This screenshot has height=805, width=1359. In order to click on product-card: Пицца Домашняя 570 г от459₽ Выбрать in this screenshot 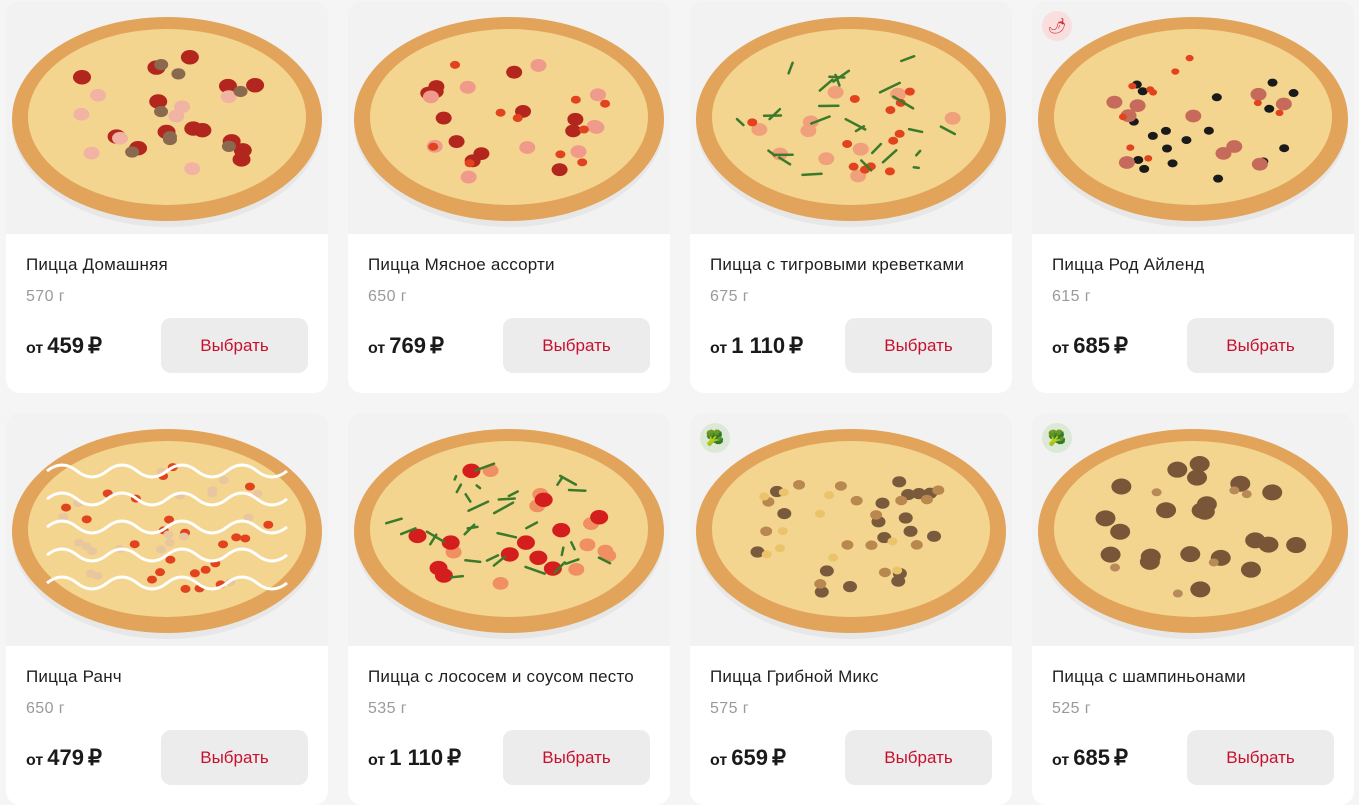, I will do `click(167, 197)`.